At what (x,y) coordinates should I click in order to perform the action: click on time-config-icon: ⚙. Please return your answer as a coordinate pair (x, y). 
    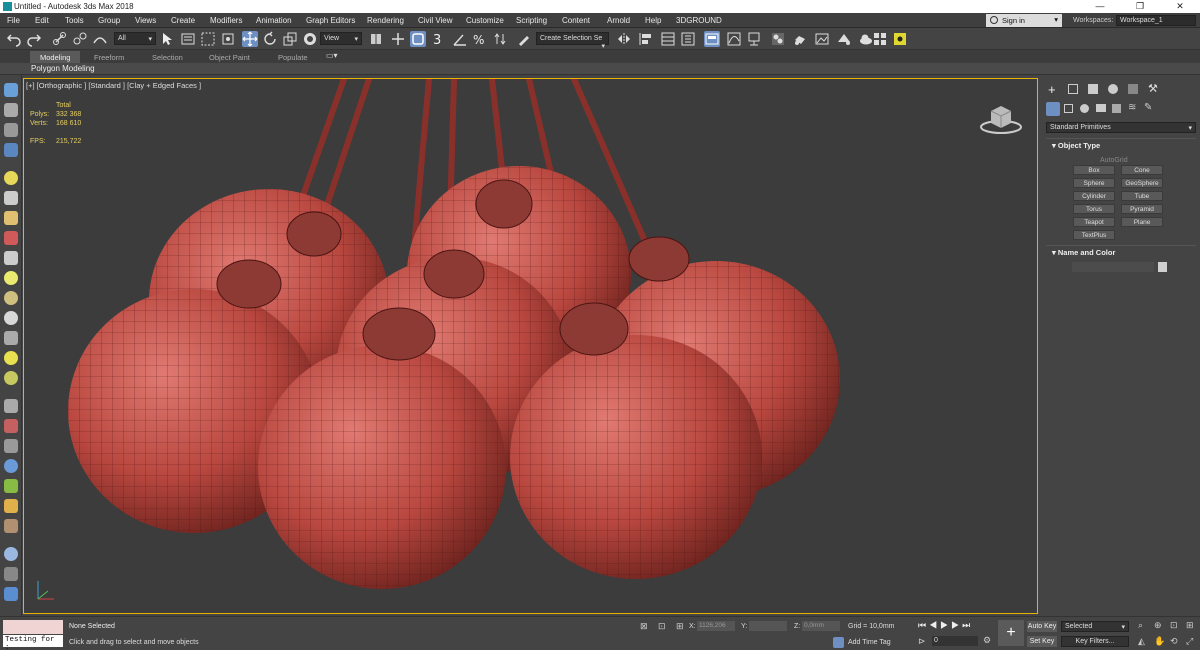
    Looking at the image, I should click on (987, 640).